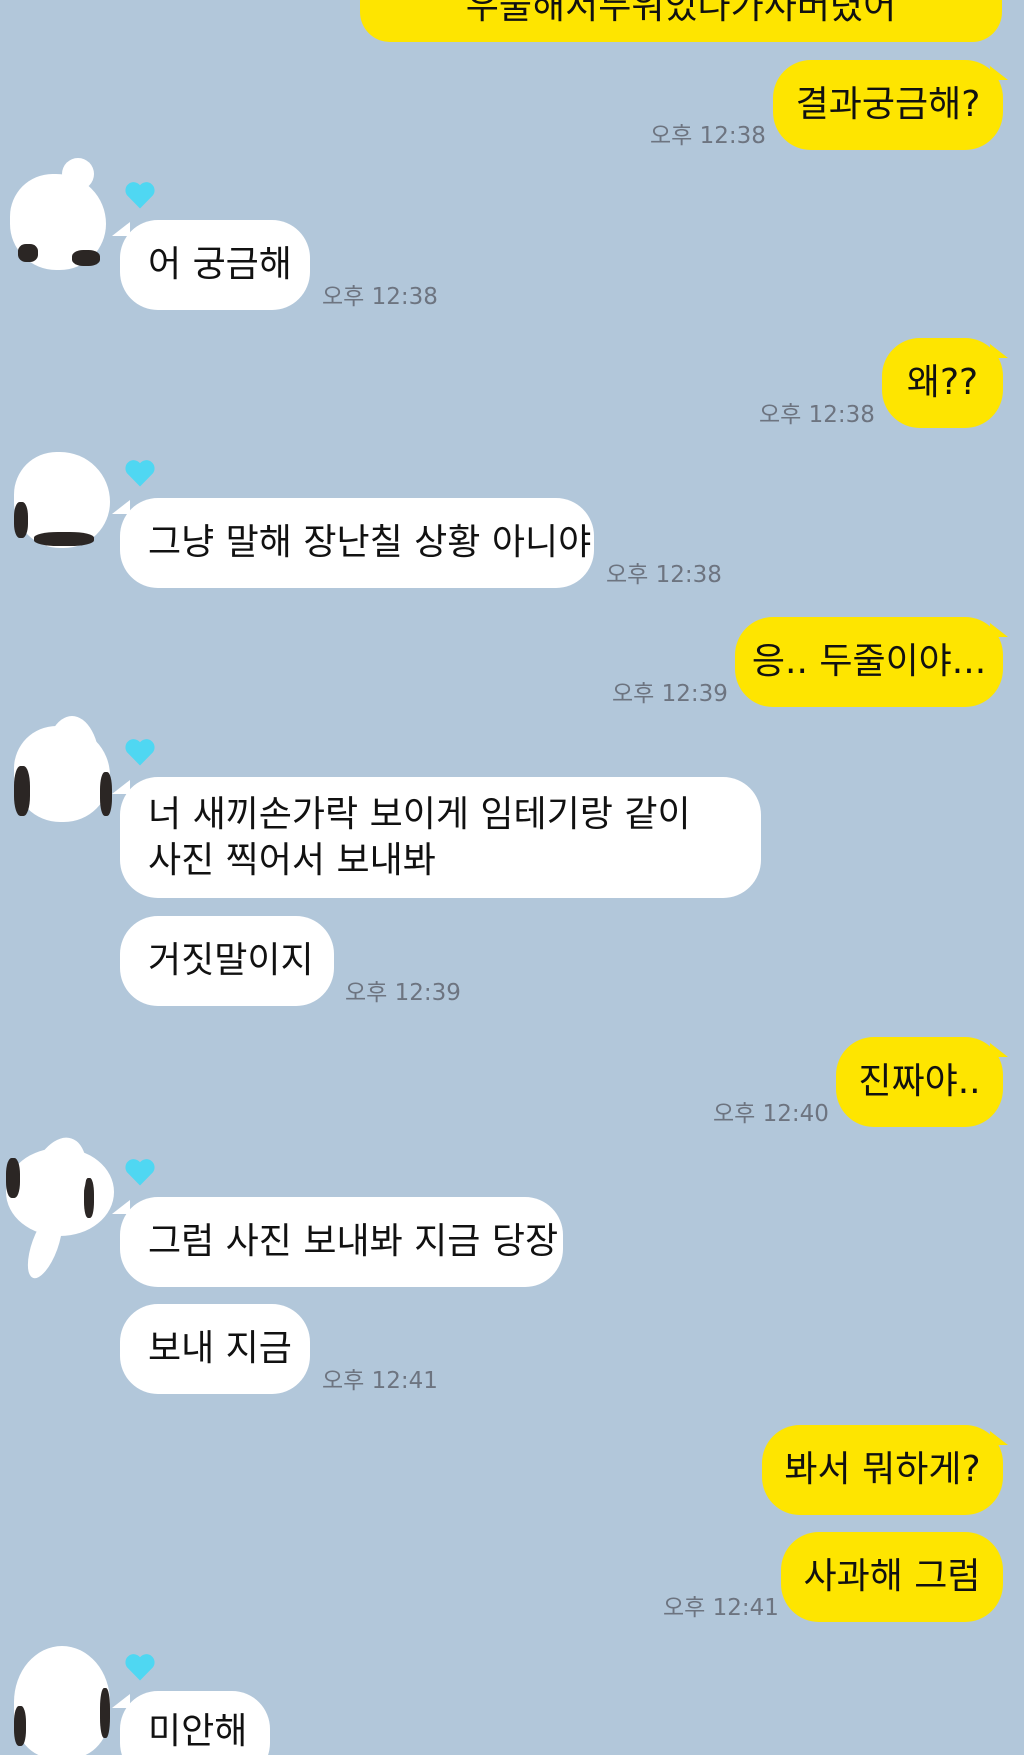  I want to click on incoming-message: 어 궁금해, so click(215, 265).